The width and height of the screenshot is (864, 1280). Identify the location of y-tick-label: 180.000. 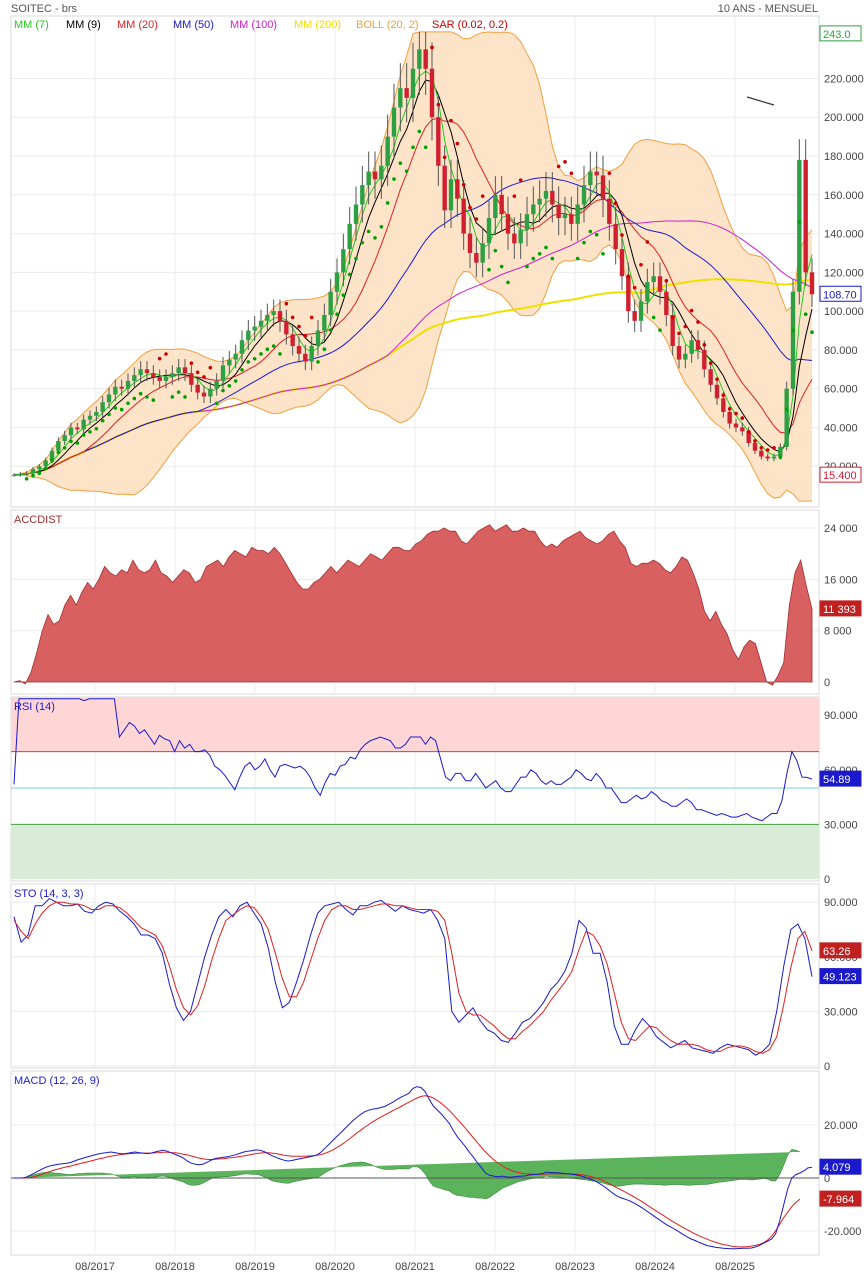
(844, 157).